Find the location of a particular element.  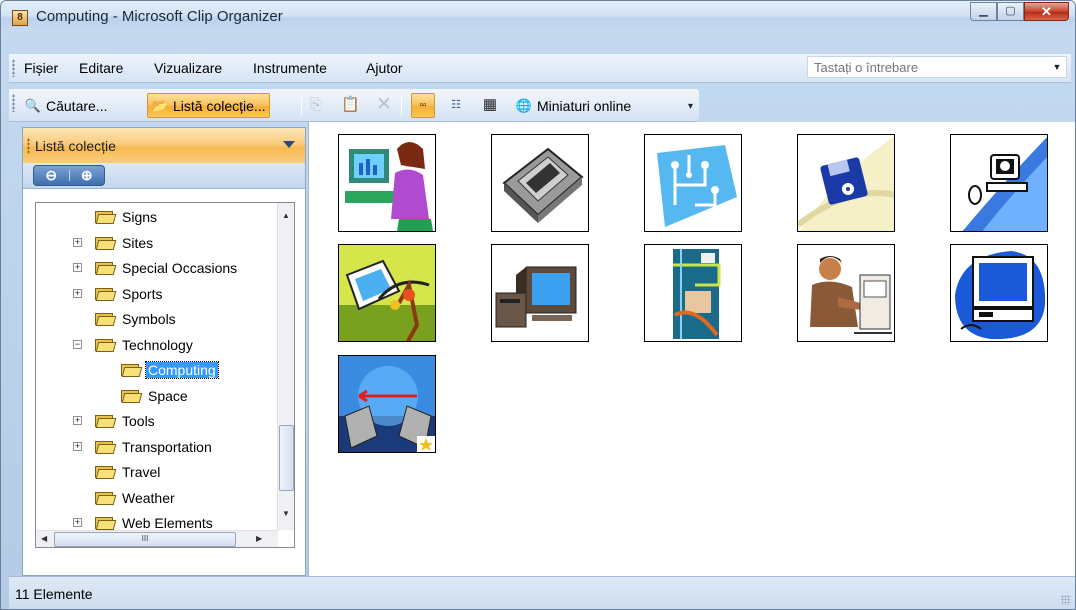

folder-icon: 📂 is located at coordinates (160, 105).